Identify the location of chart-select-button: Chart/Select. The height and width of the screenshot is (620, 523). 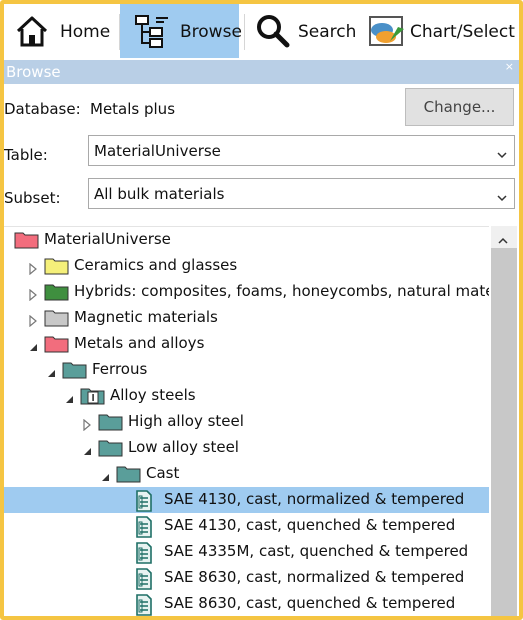
(441, 31).